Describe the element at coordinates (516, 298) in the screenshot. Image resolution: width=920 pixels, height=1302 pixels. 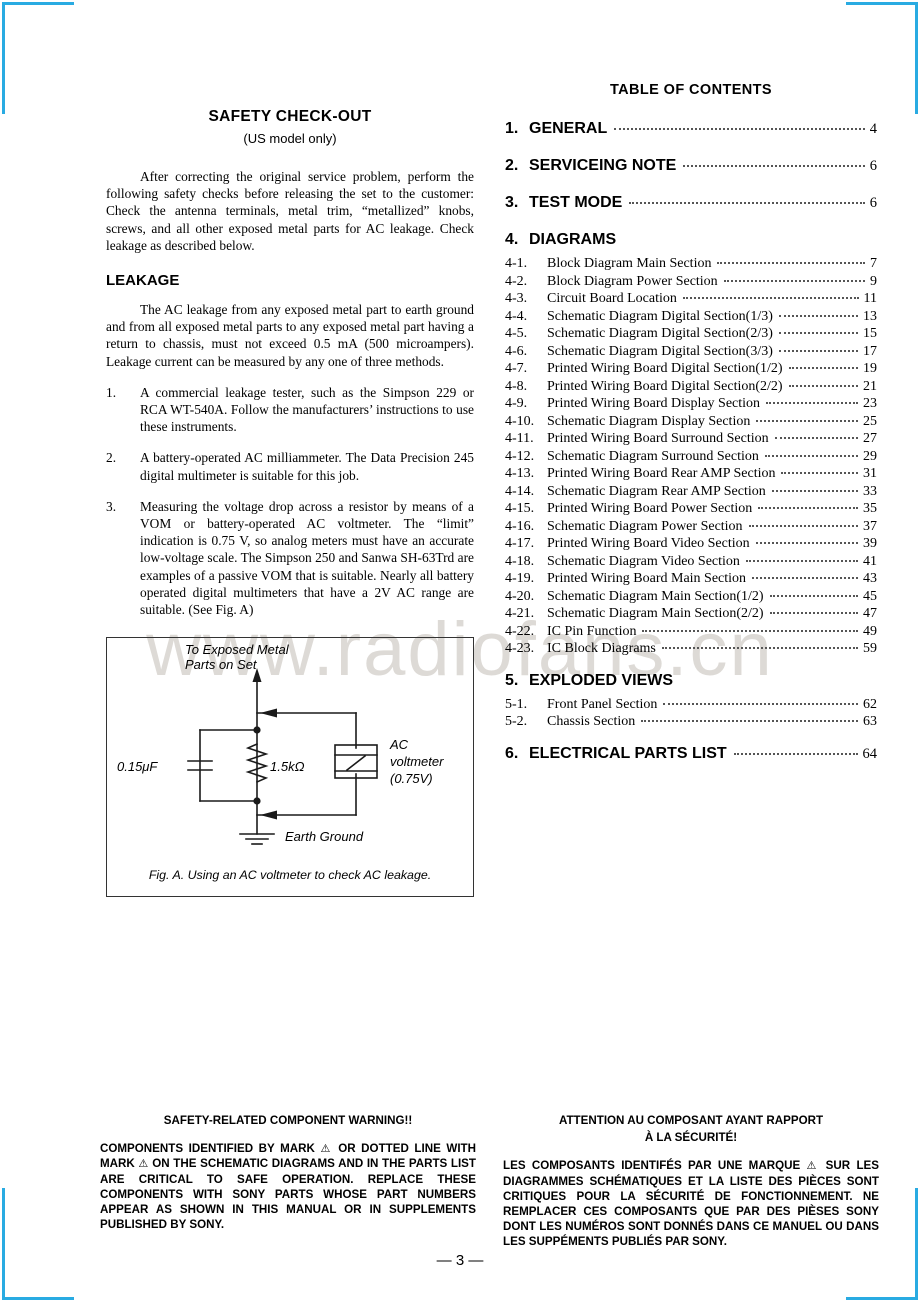
I see `toc-subentry-number: 4-3.` at that location.